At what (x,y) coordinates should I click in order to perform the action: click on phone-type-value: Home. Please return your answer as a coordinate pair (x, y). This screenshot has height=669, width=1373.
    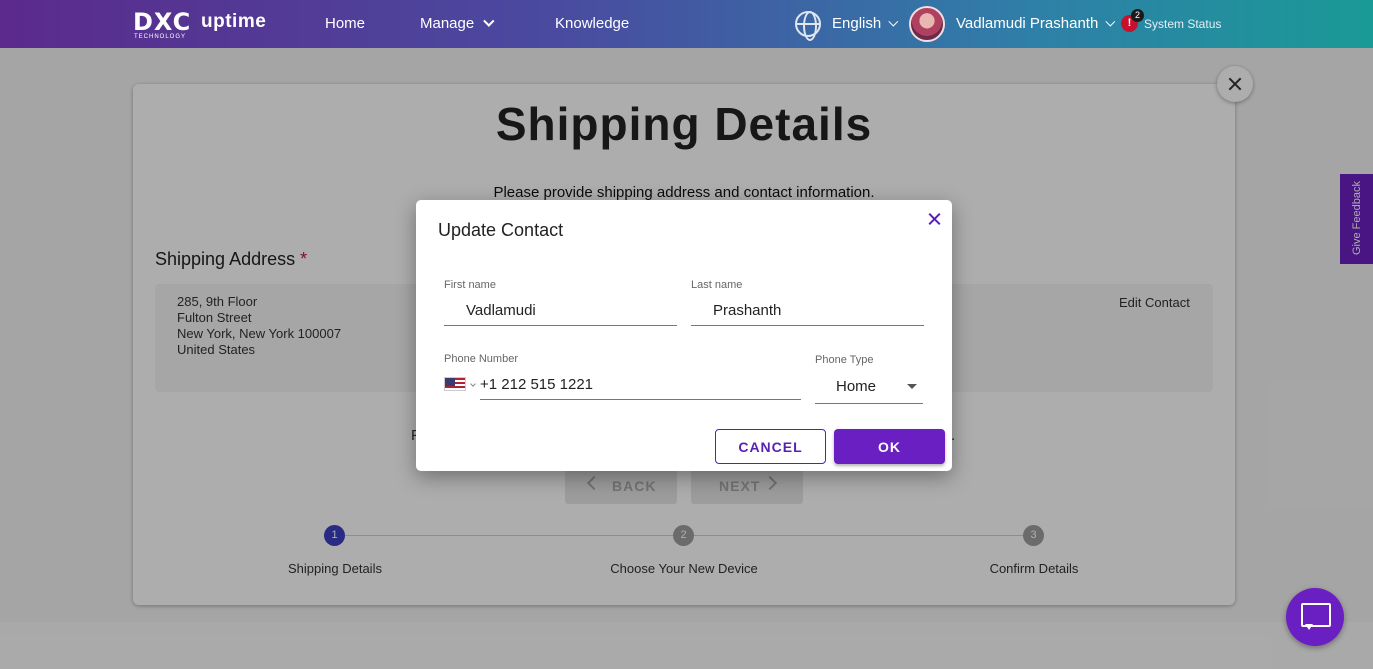
    Looking at the image, I should click on (856, 386).